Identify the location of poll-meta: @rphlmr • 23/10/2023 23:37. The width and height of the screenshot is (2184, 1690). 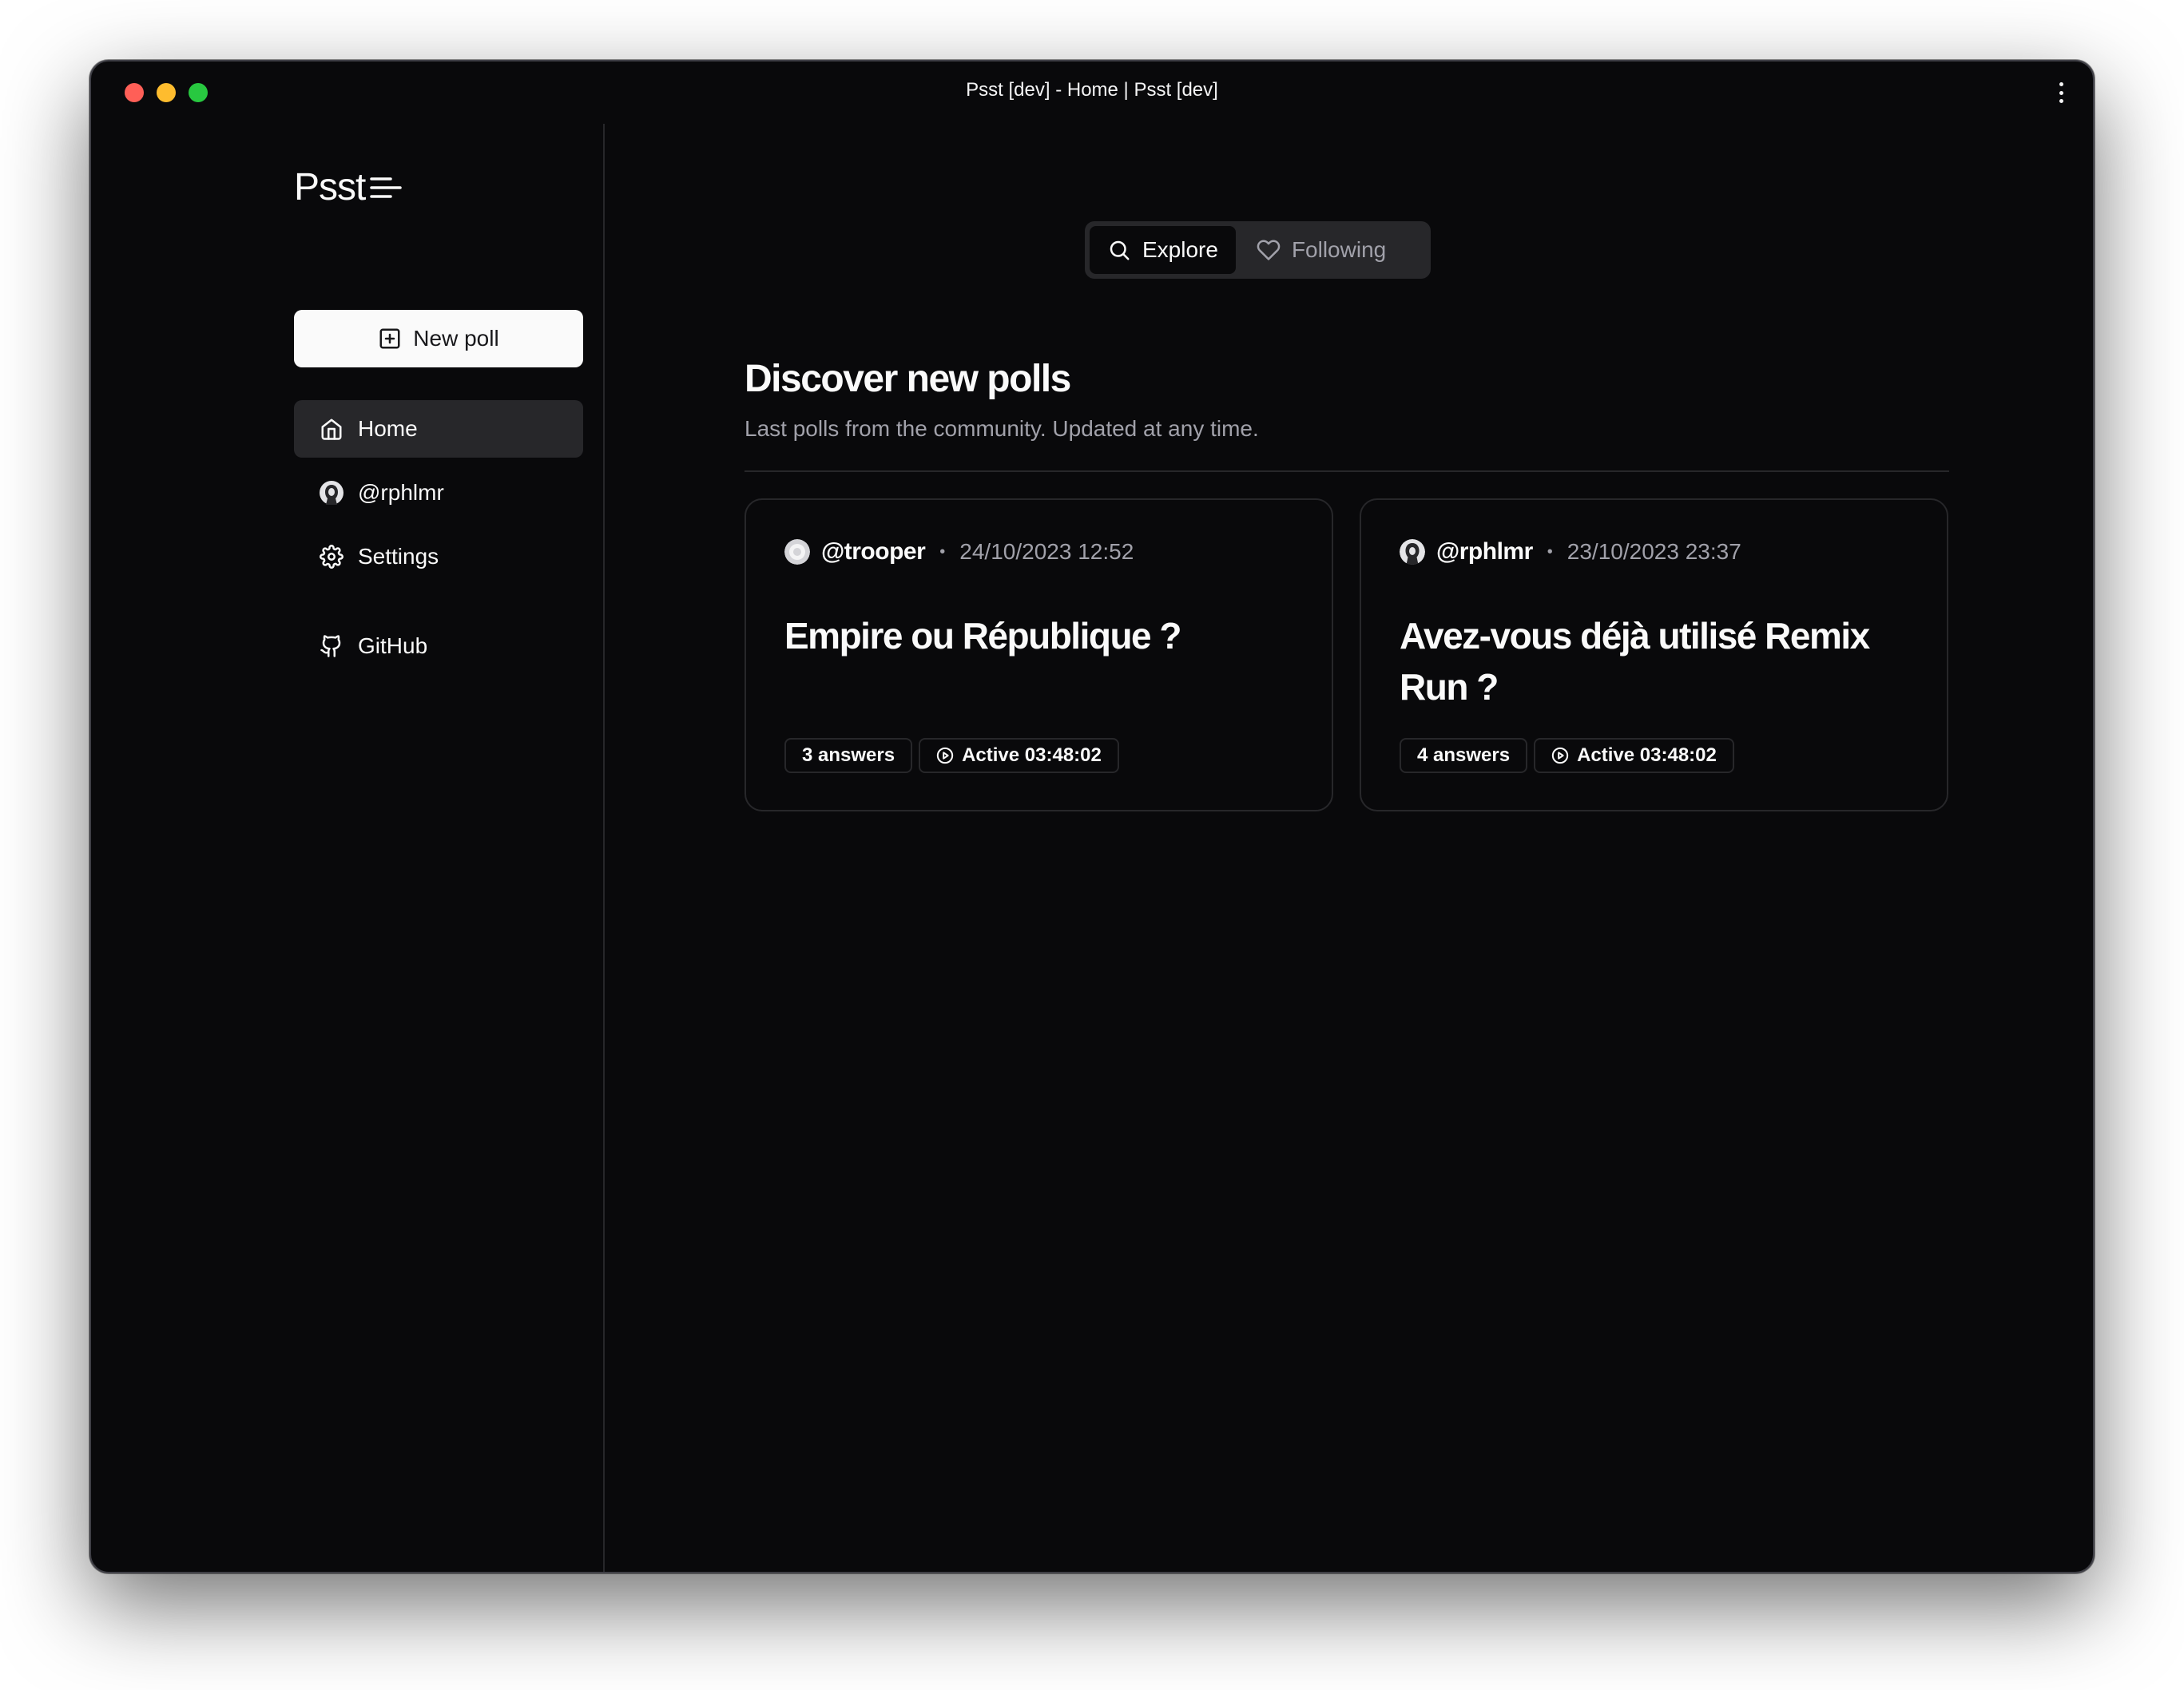
(1570, 551).